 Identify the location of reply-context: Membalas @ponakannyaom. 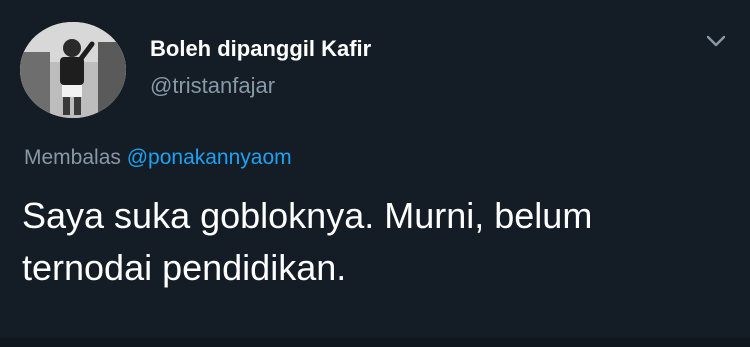
(158, 158).